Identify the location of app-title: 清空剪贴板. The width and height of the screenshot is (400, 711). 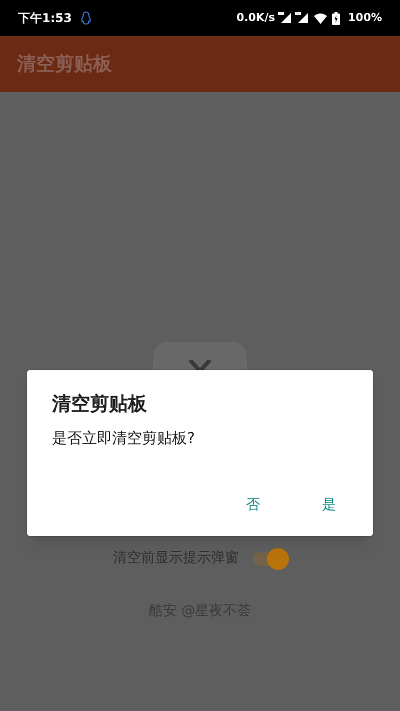
(64, 64).